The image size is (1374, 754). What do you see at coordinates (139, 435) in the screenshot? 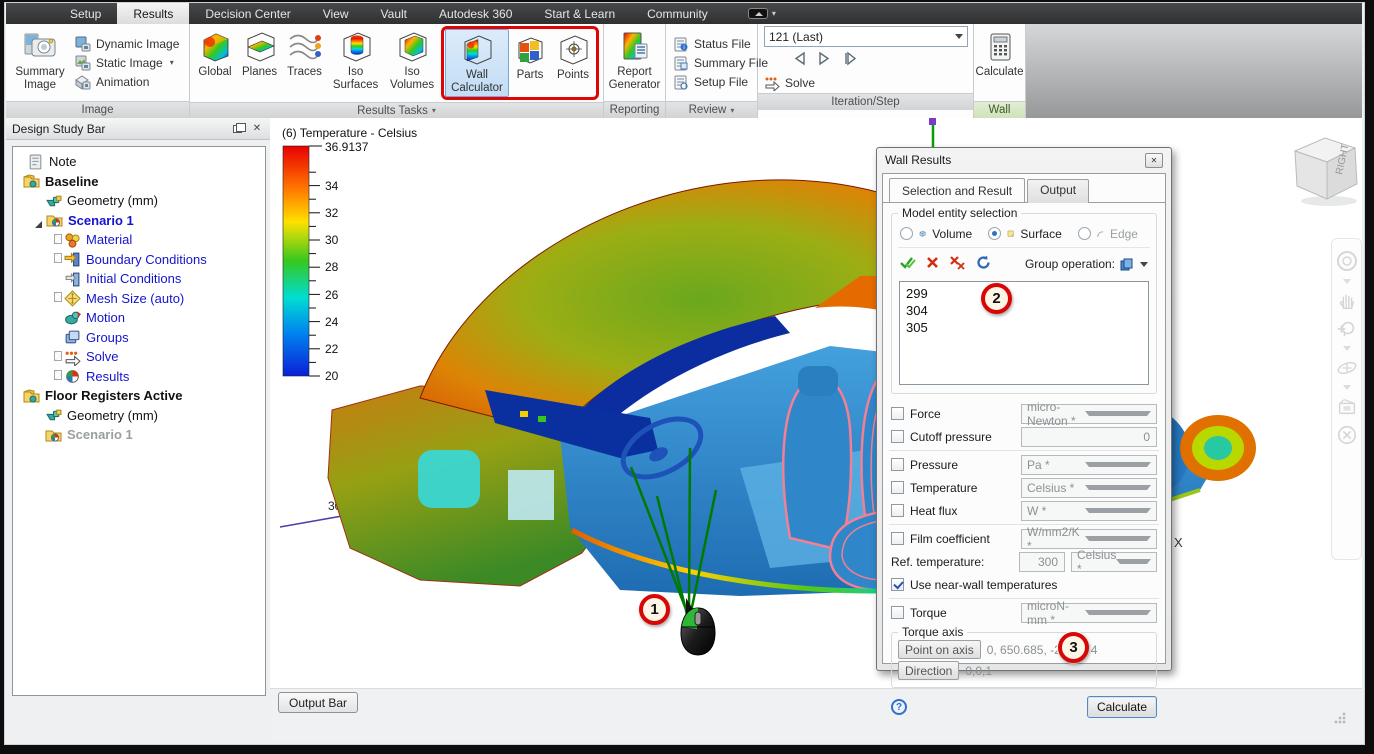
I see `tree-item-scenario-1-inactive: Scenario 1` at bounding box center [139, 435].